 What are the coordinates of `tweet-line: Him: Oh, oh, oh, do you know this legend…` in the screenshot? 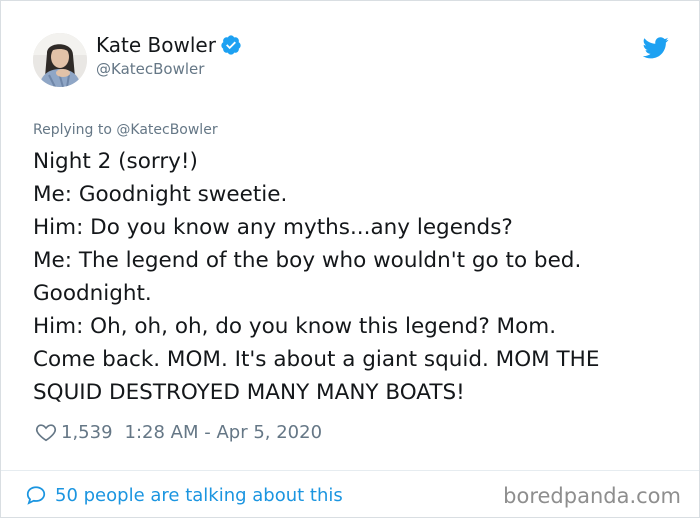 It's located at (295, 326).